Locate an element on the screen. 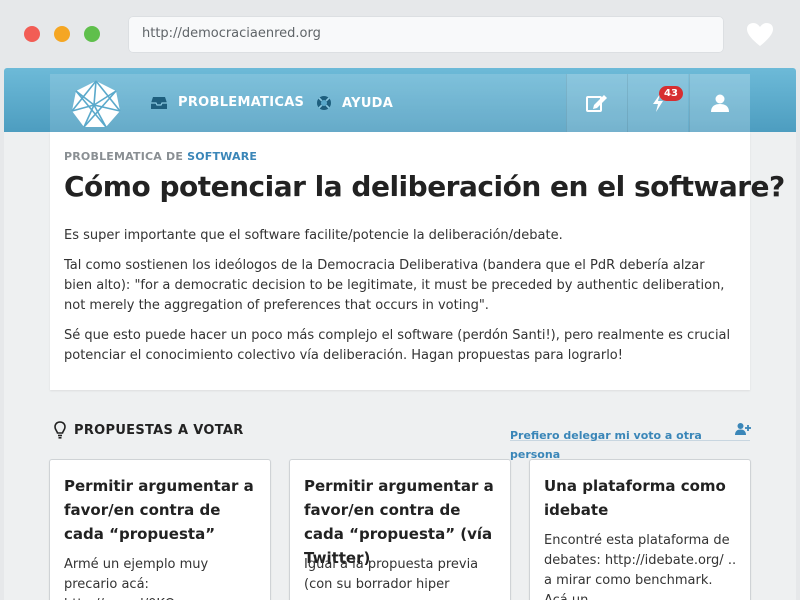 This screenshot has width=800, height=600. notifications-button: 43 is located at coordinates (657, 103).